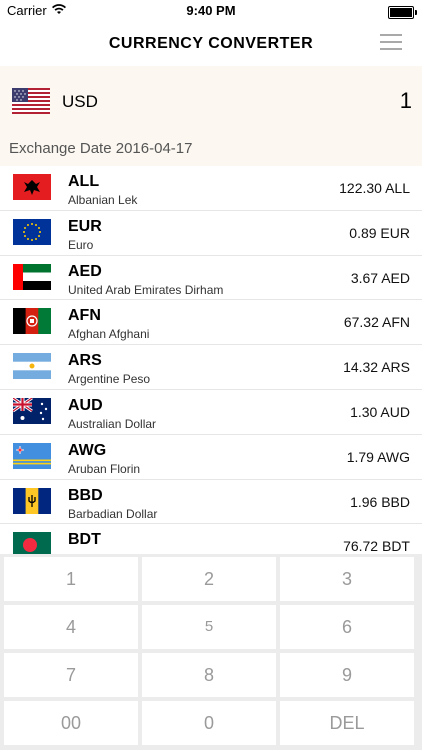  Describe the element at coordinates (376, 546) in the screenshot. I see `currency-value: 76.72 BDT` at that location.